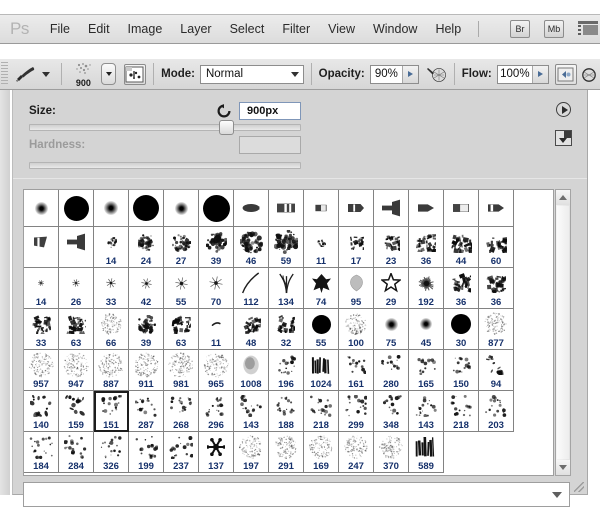 The image size is (600, 517). What do you see at coordinates (522, 74) in the screenshot?
I see `flow-input: 100%` at bounding box center [522, 74].